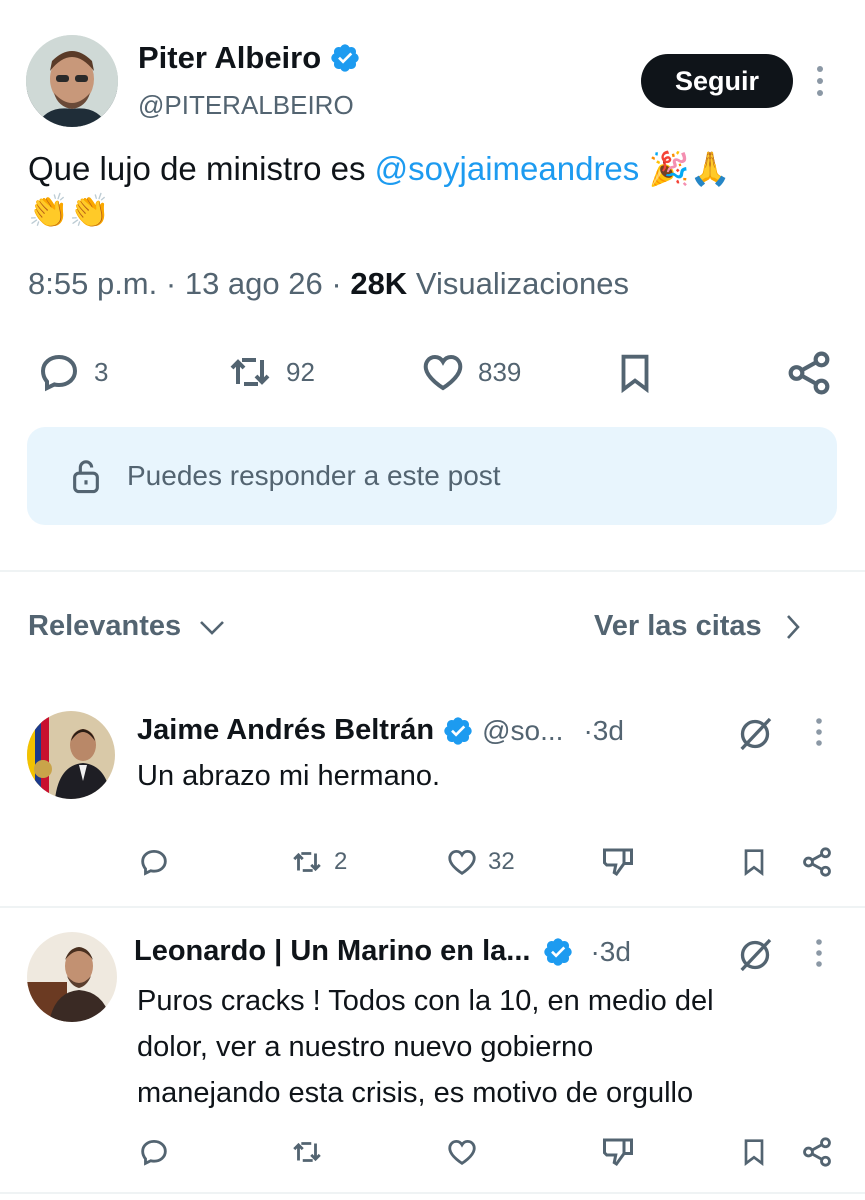 Image resolution: width=865 pixels, height=1200 pixels. What do you see at coordinates (501, 861) in the screenshot?
I see `like-count: 32` at bounding box center [501, 861].